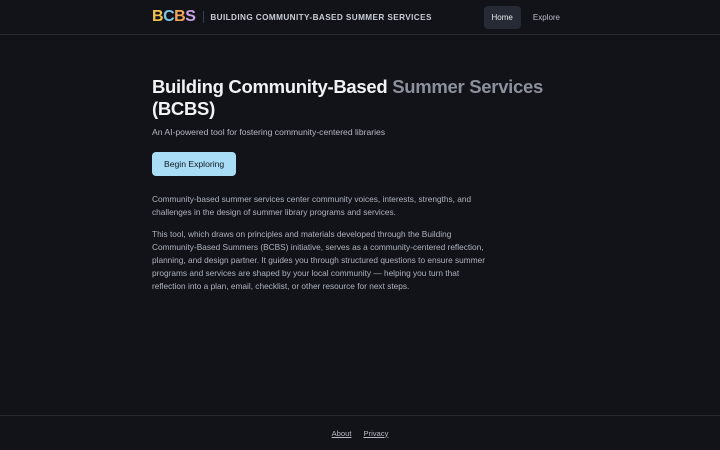 The height and width of the screenshot is (450, 720). I want to click on nav-explore-link: Explore, so click(546, 17).